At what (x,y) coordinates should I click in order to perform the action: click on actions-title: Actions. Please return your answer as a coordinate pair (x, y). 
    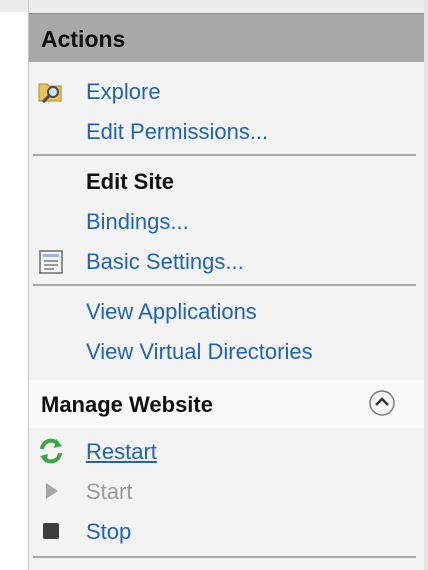
    Looking at the image, I should click on (83, 39).